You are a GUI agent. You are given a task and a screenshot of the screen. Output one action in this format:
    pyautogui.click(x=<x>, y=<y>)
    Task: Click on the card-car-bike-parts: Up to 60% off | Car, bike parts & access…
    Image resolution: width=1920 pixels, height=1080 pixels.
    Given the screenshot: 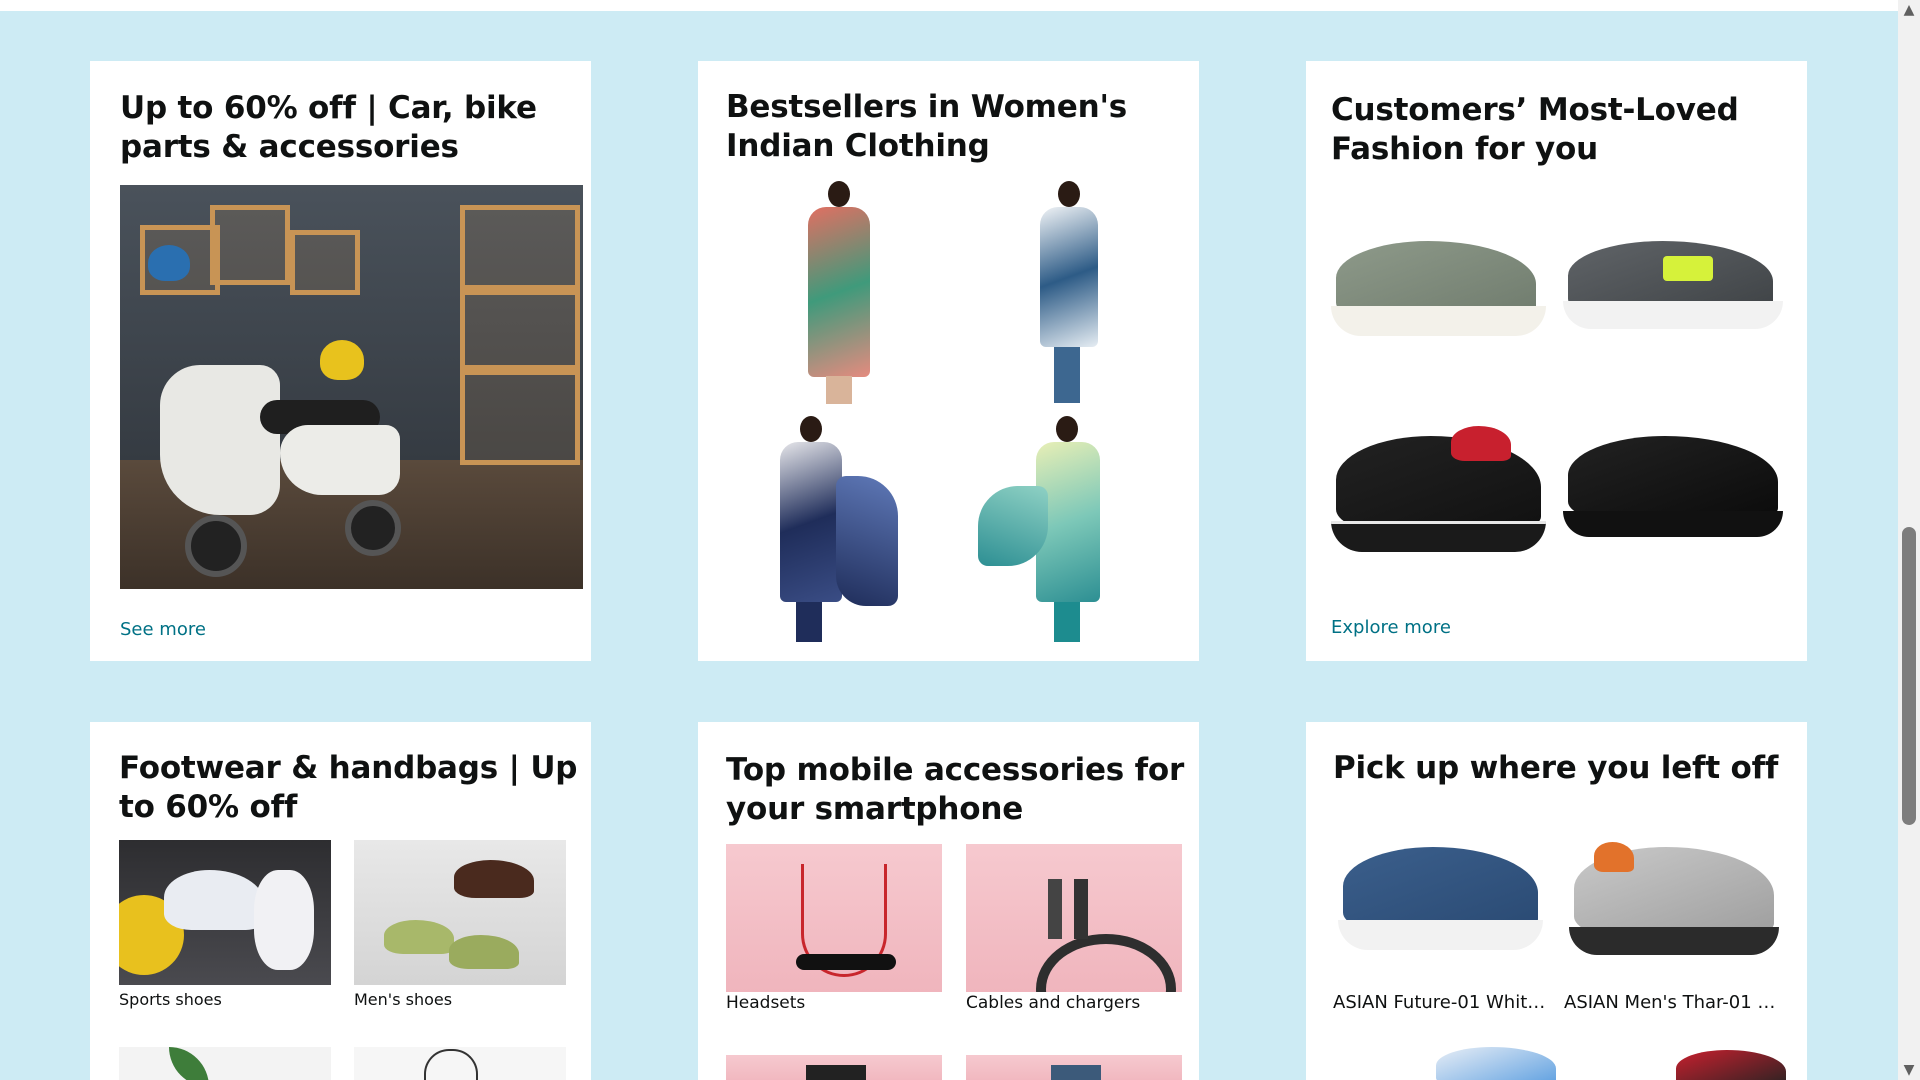 What is the action you would take?
    pyautogui.click(x=340, y=361)
    